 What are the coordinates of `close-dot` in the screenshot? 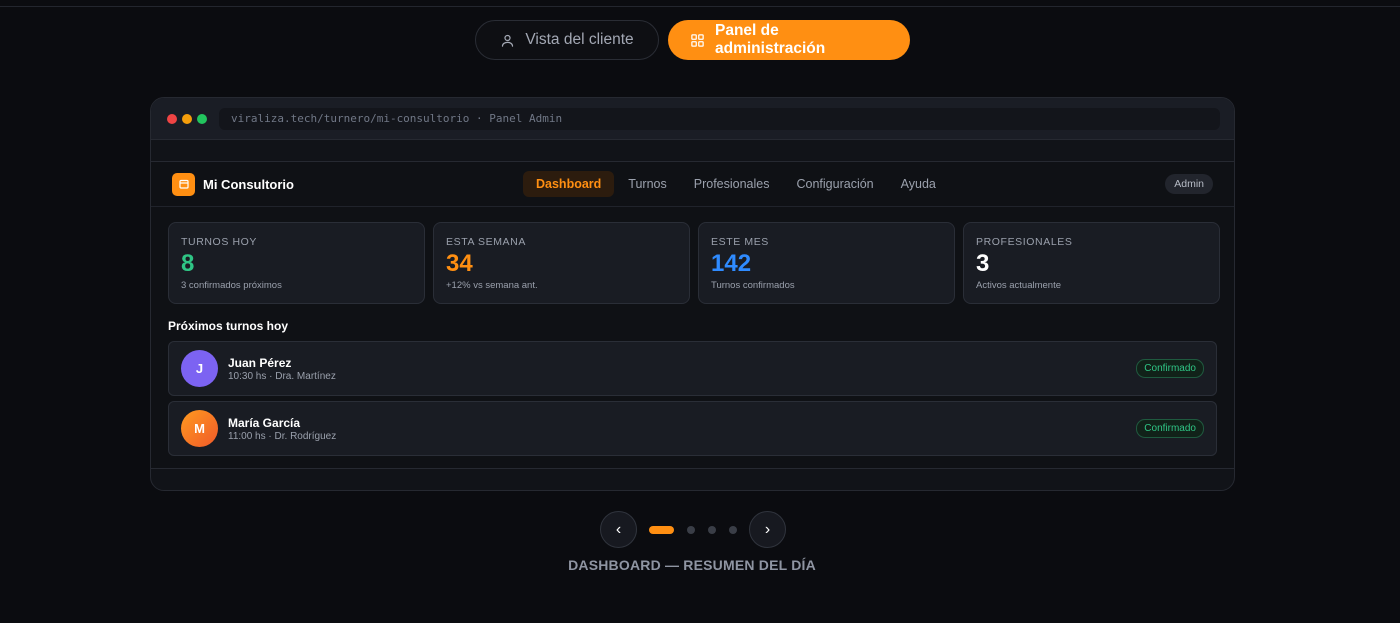 It's located at (172, 118).